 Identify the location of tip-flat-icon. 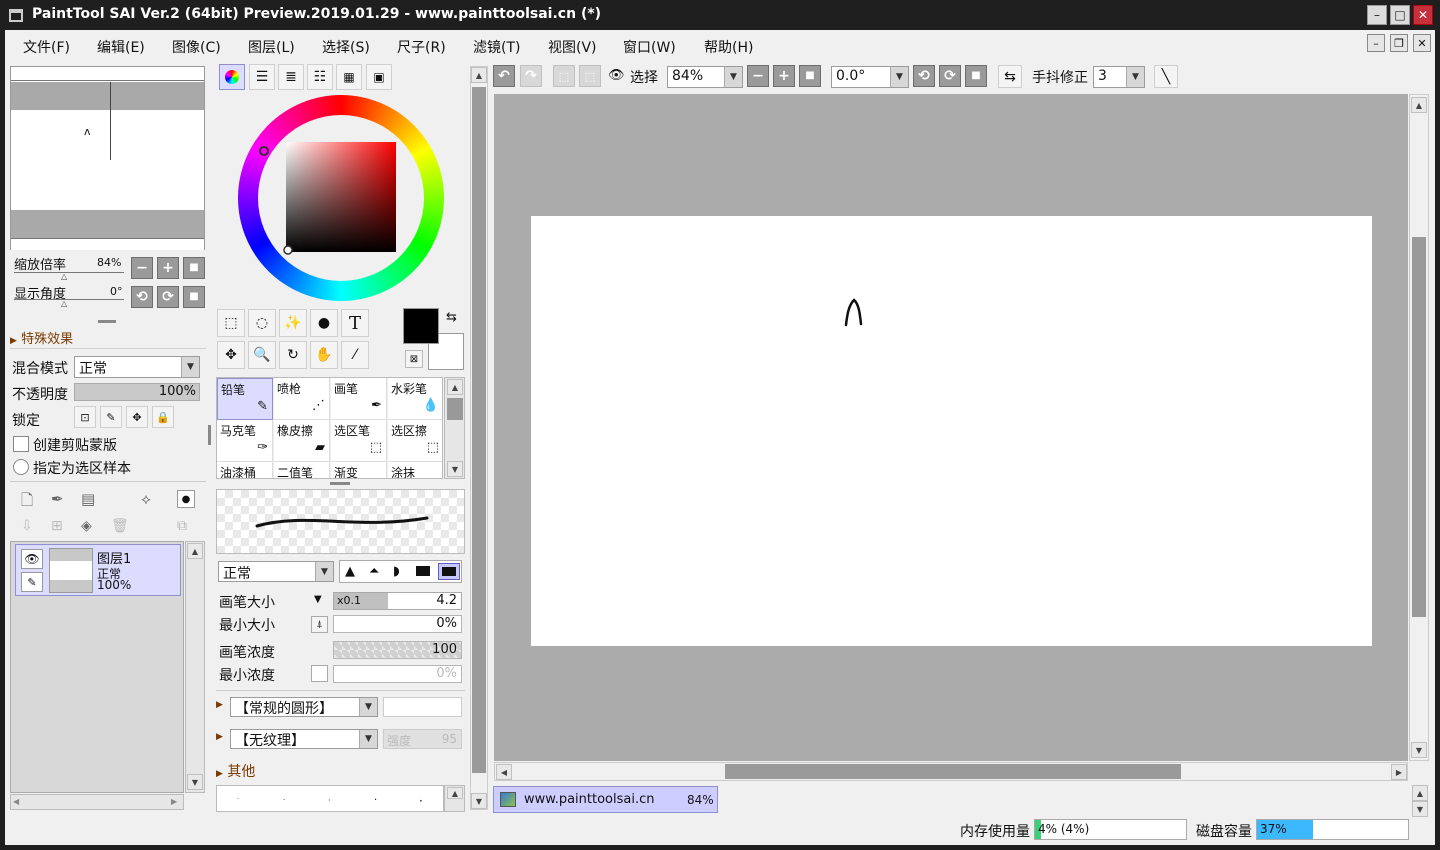
(423, 571).